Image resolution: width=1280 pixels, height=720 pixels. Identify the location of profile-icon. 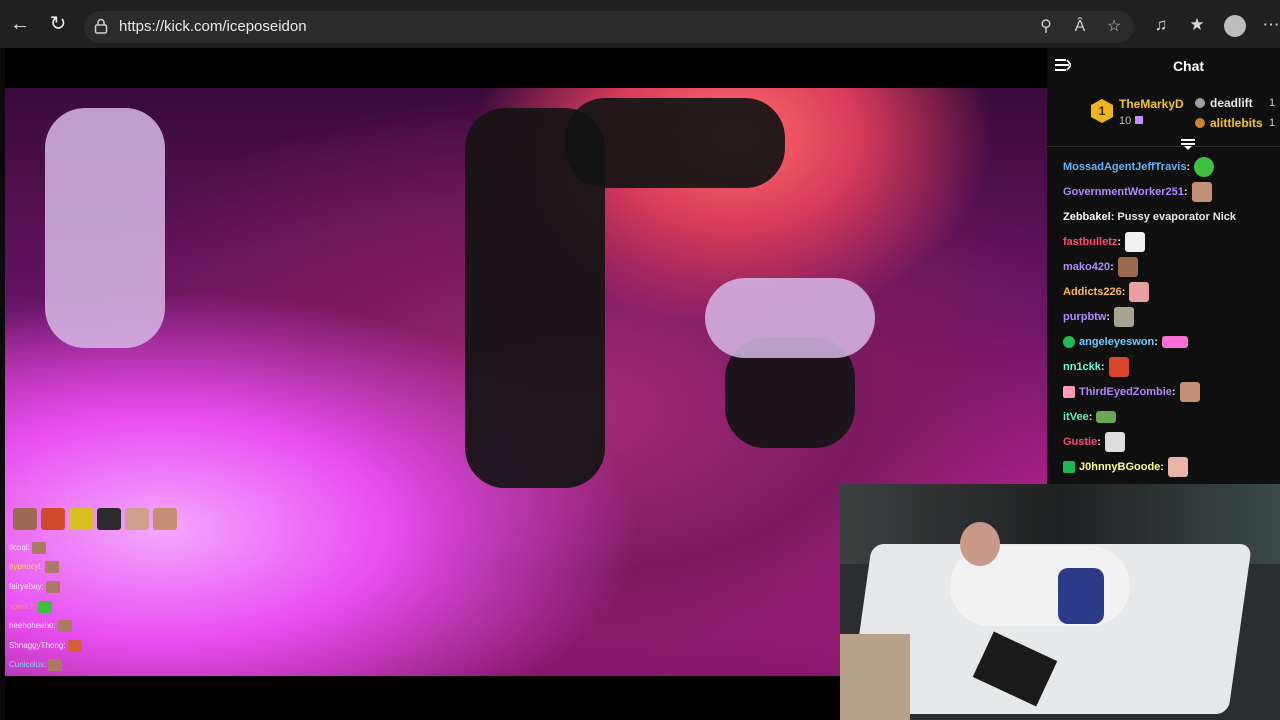
(1235, 26).